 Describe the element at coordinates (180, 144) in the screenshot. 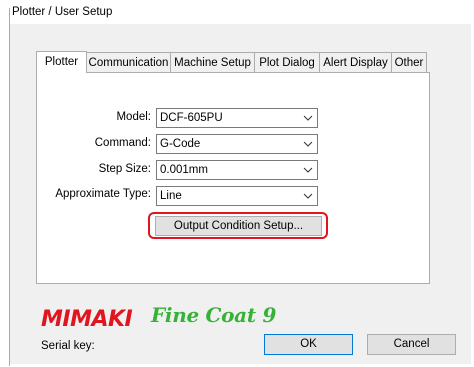

I see `command-value: G-Code` at that location.